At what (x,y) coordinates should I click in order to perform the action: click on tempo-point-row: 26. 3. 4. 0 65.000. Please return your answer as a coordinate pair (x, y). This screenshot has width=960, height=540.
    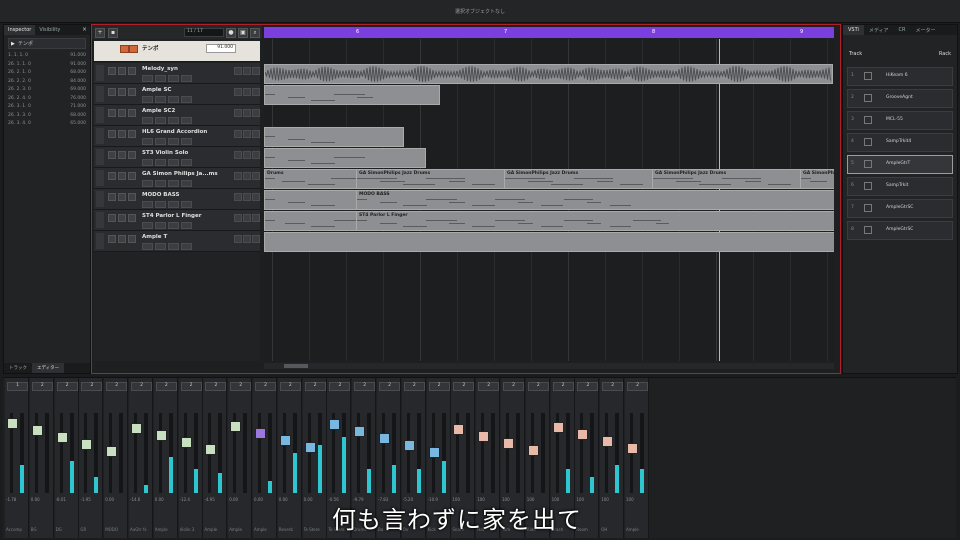
    Looking at the image, I should click on (47, 125).